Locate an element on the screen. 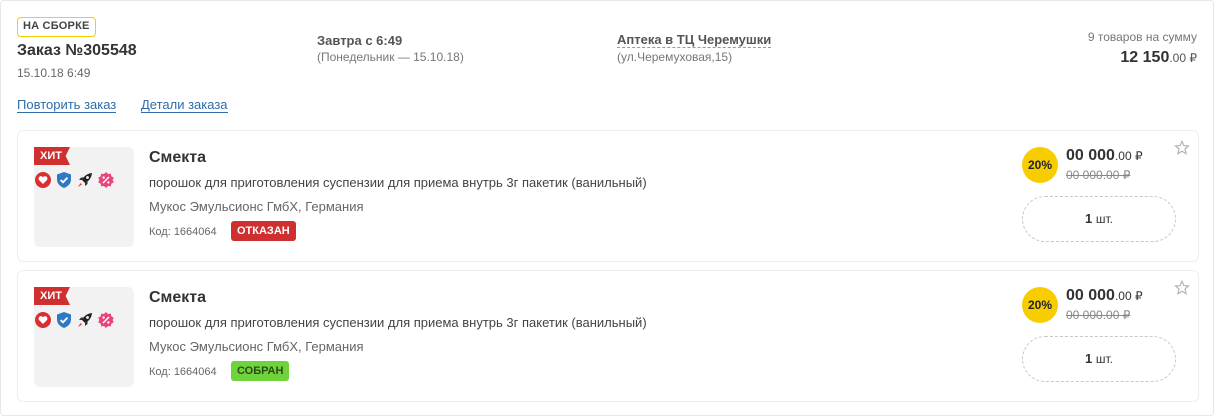  order-total: 12 150.00 ₽ is located at coordinates (1158, 58).